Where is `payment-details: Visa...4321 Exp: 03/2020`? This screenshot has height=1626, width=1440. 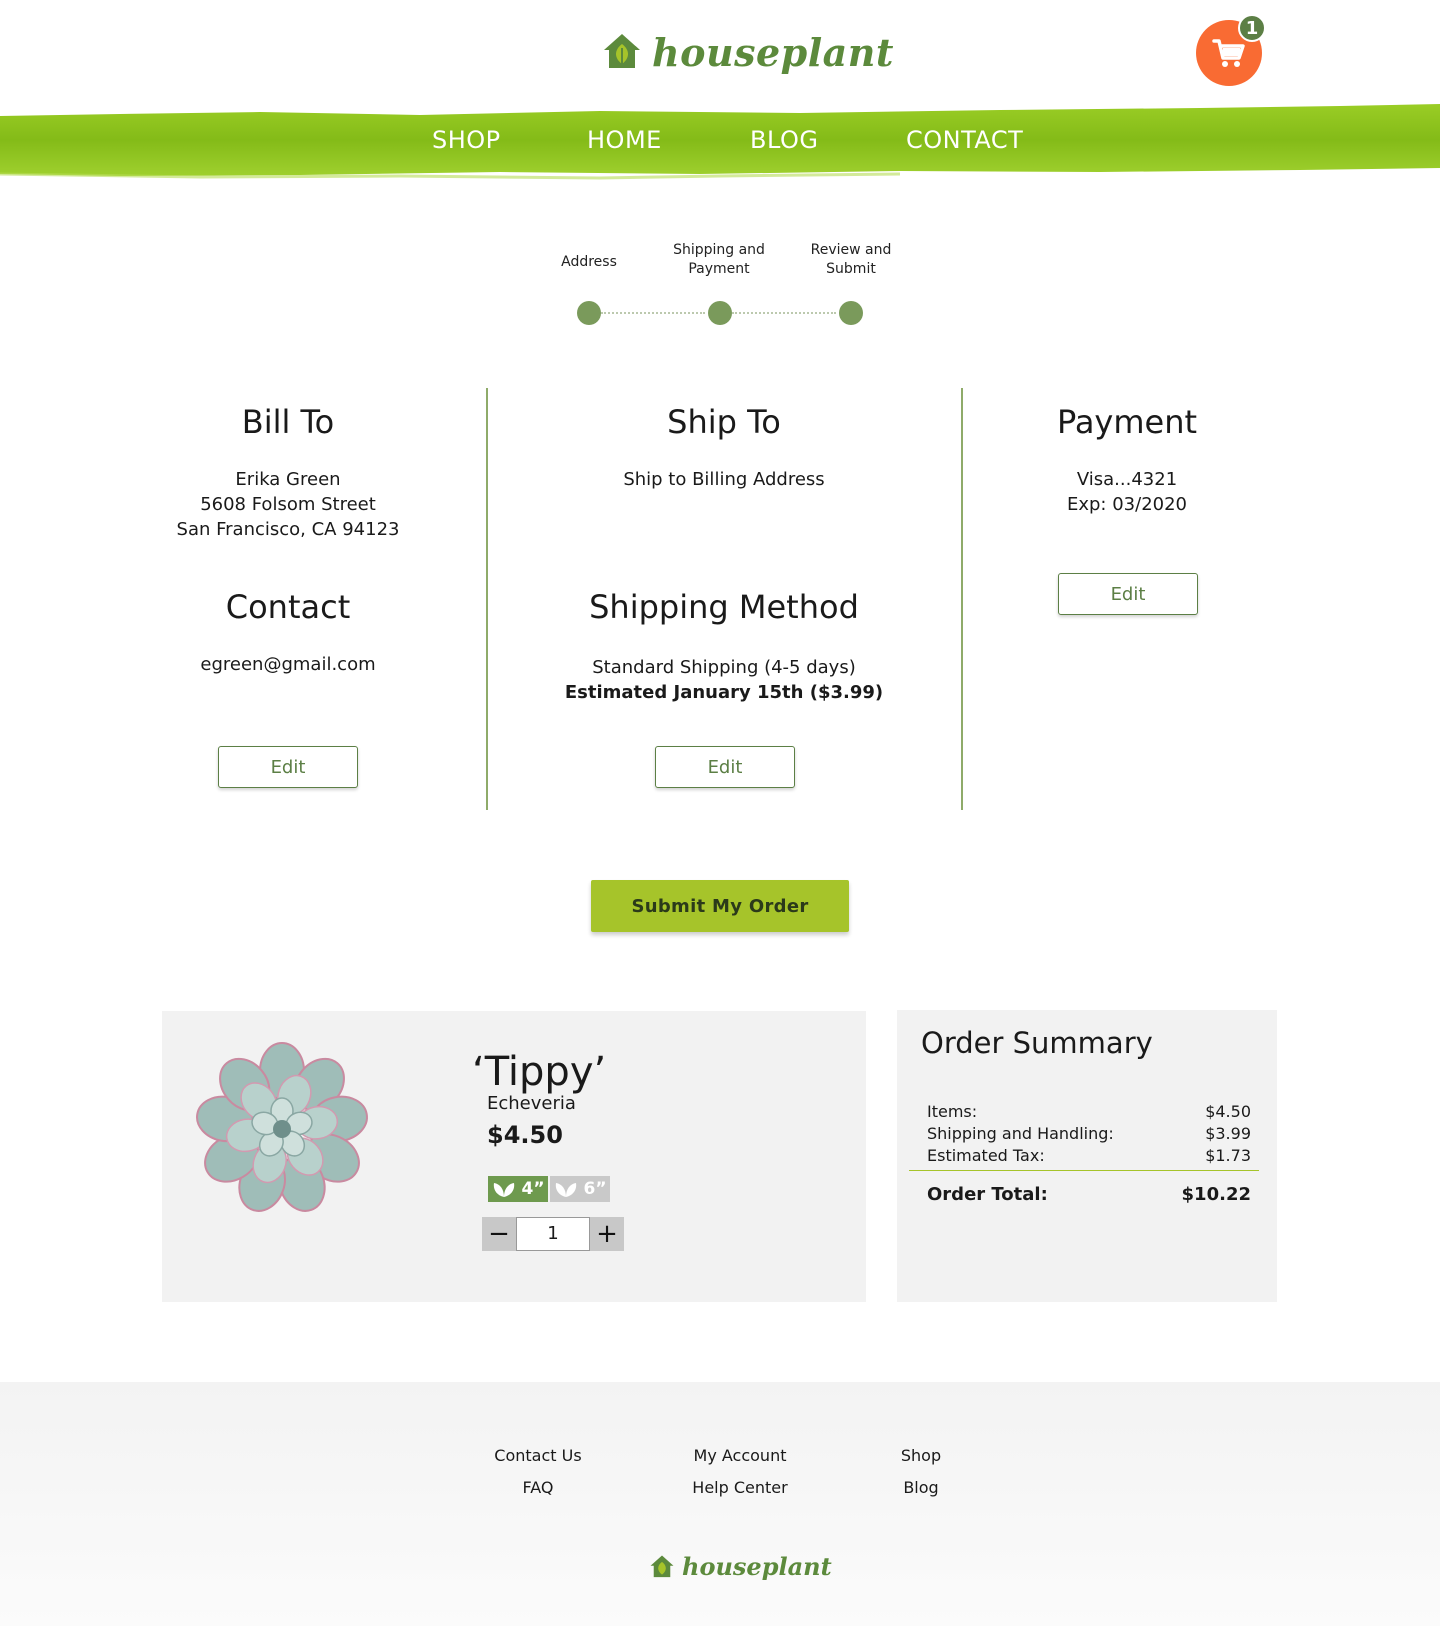
payment-details: Visa...4321 Exp: 03/2020 is located at coordinates (1127, 492).